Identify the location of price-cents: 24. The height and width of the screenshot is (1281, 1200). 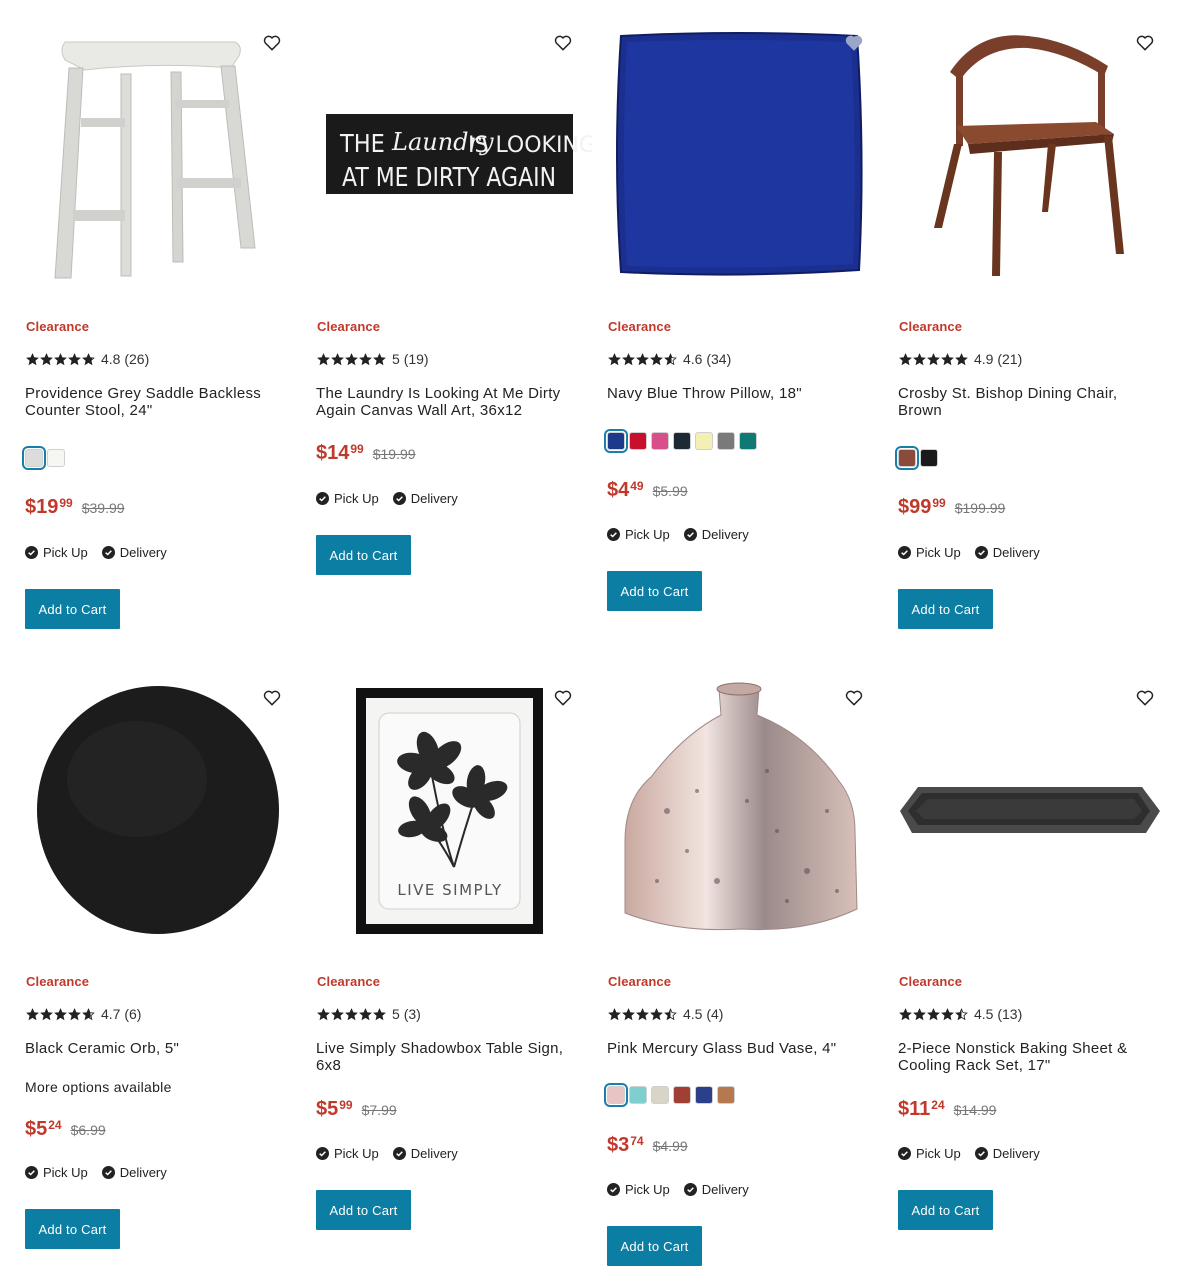
(55, 1125).